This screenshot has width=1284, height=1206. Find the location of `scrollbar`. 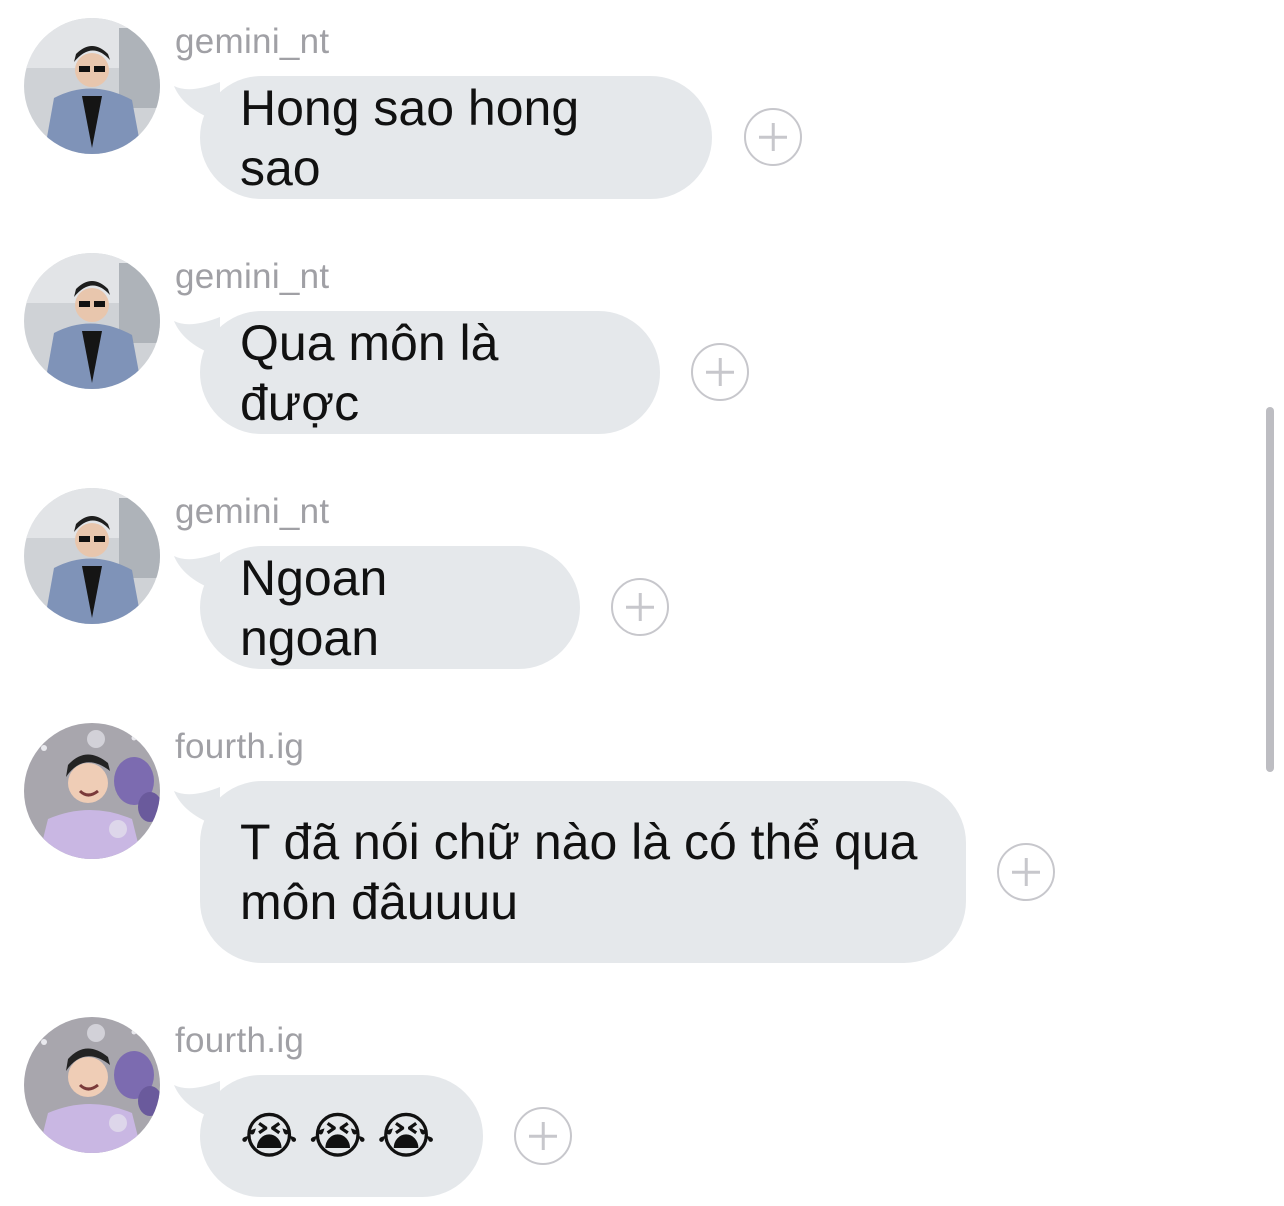

scrollbar is located at coordinates (1270, 589).